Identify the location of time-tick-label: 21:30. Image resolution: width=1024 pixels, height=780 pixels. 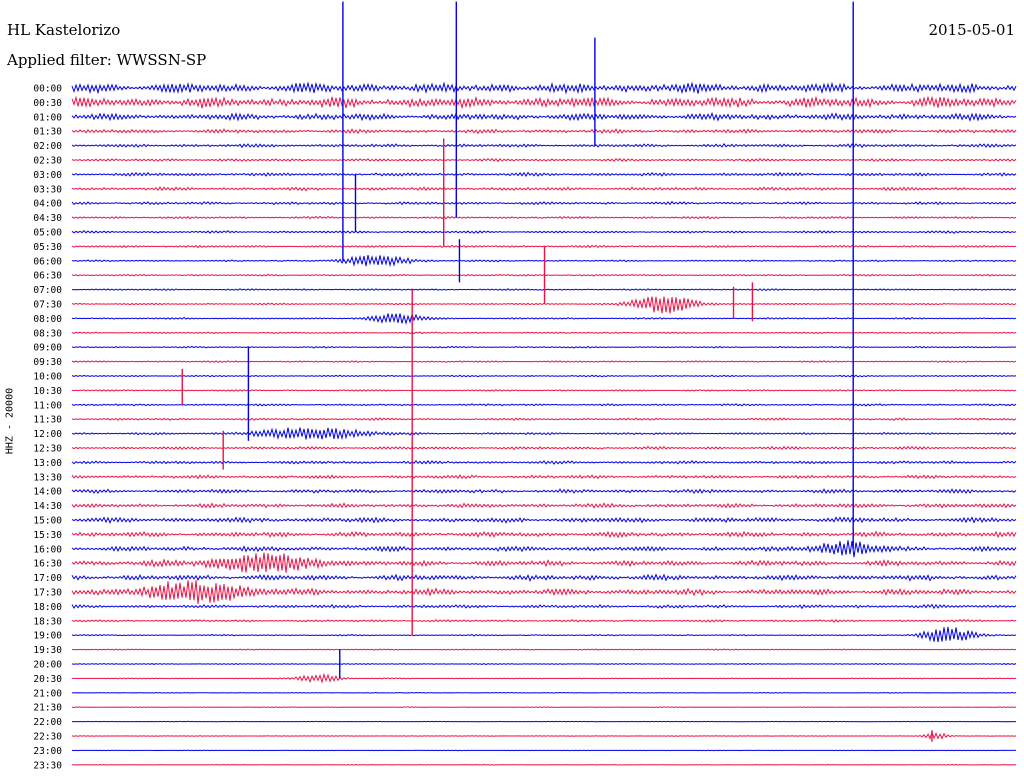
(47, 708).